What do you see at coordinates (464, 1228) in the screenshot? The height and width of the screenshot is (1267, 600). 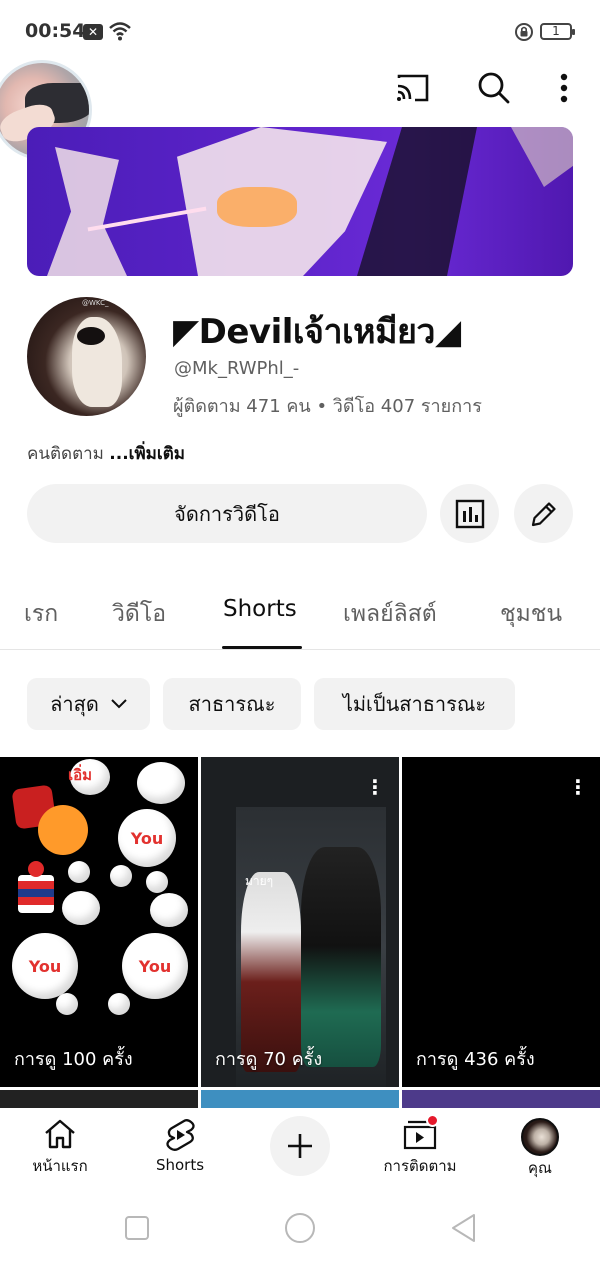 I see `back-icon` at bounding box center [464, 1228].